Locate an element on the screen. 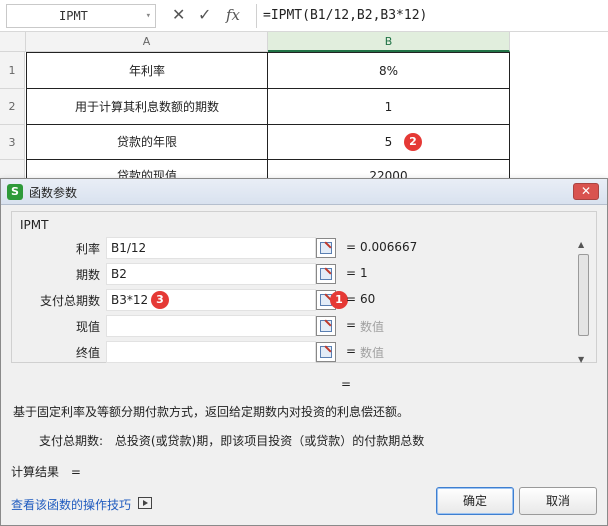  step-badge-3: 3 is located at coordinates (160, 300).